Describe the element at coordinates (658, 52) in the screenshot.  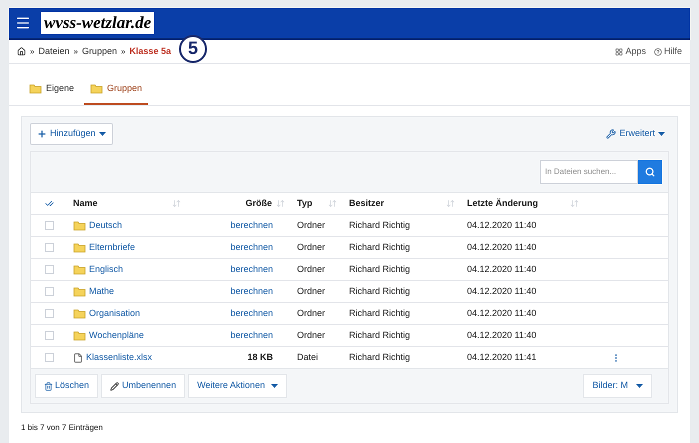
I see `help-icon` at that location.